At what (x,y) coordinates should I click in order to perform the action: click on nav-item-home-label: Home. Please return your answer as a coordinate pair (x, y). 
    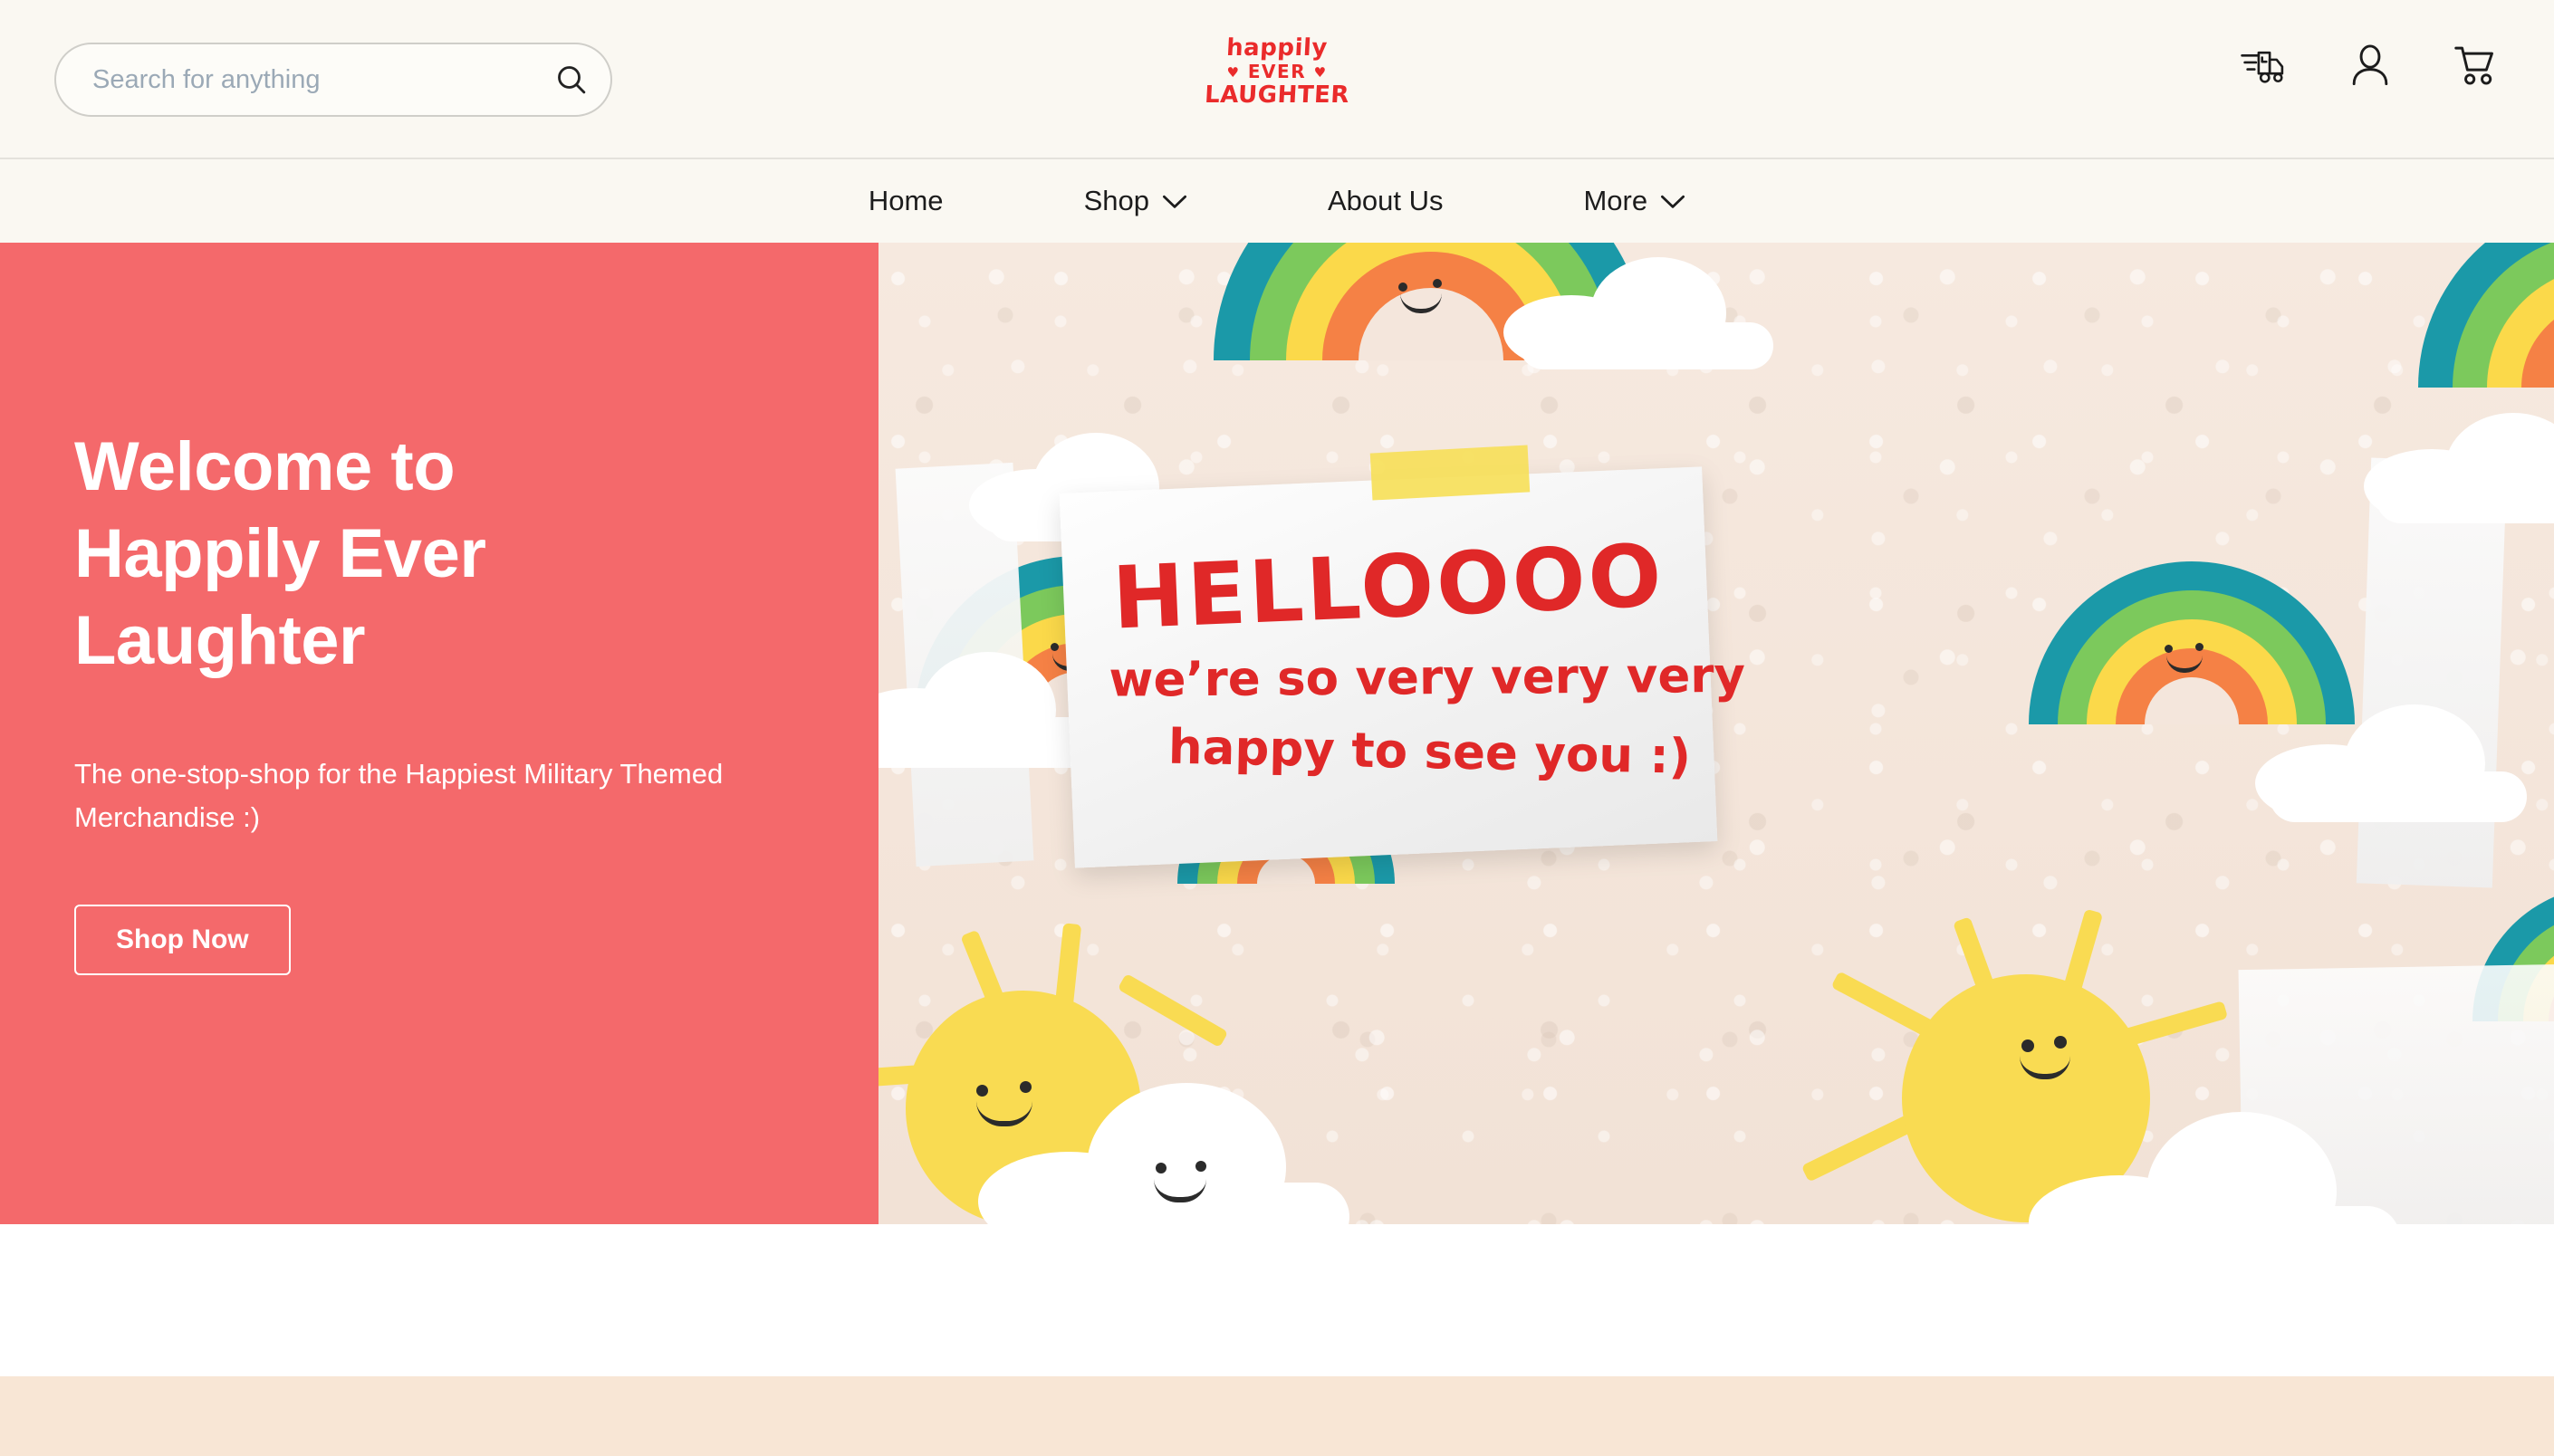
    Looking at the image, I should click on (906, 200).